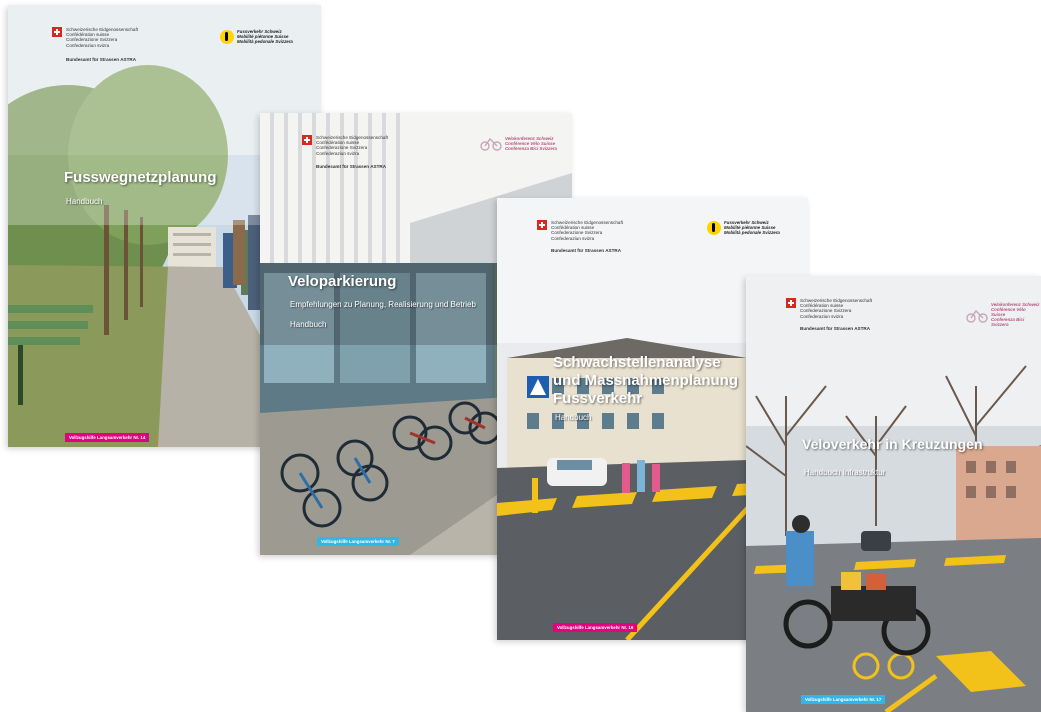 The height and width of the screenshot is (712, 1041). Describe the element at coordinates (843, 699) in the screenshot. I see `series-badge: Vollzugshilfe Langsamverkehr Nr. 17` at that location.